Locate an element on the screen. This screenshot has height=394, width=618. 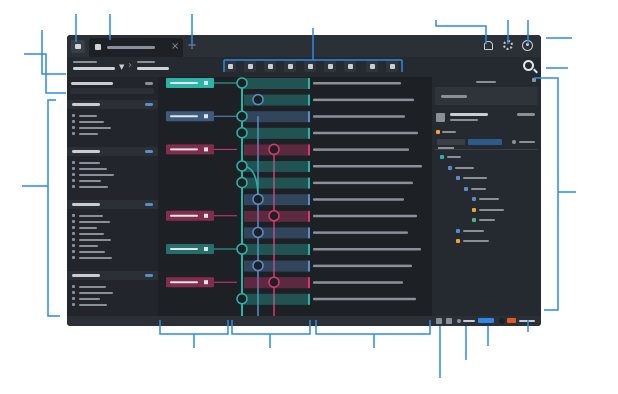
sidebar-header-count is located at coordinates (149, 83).